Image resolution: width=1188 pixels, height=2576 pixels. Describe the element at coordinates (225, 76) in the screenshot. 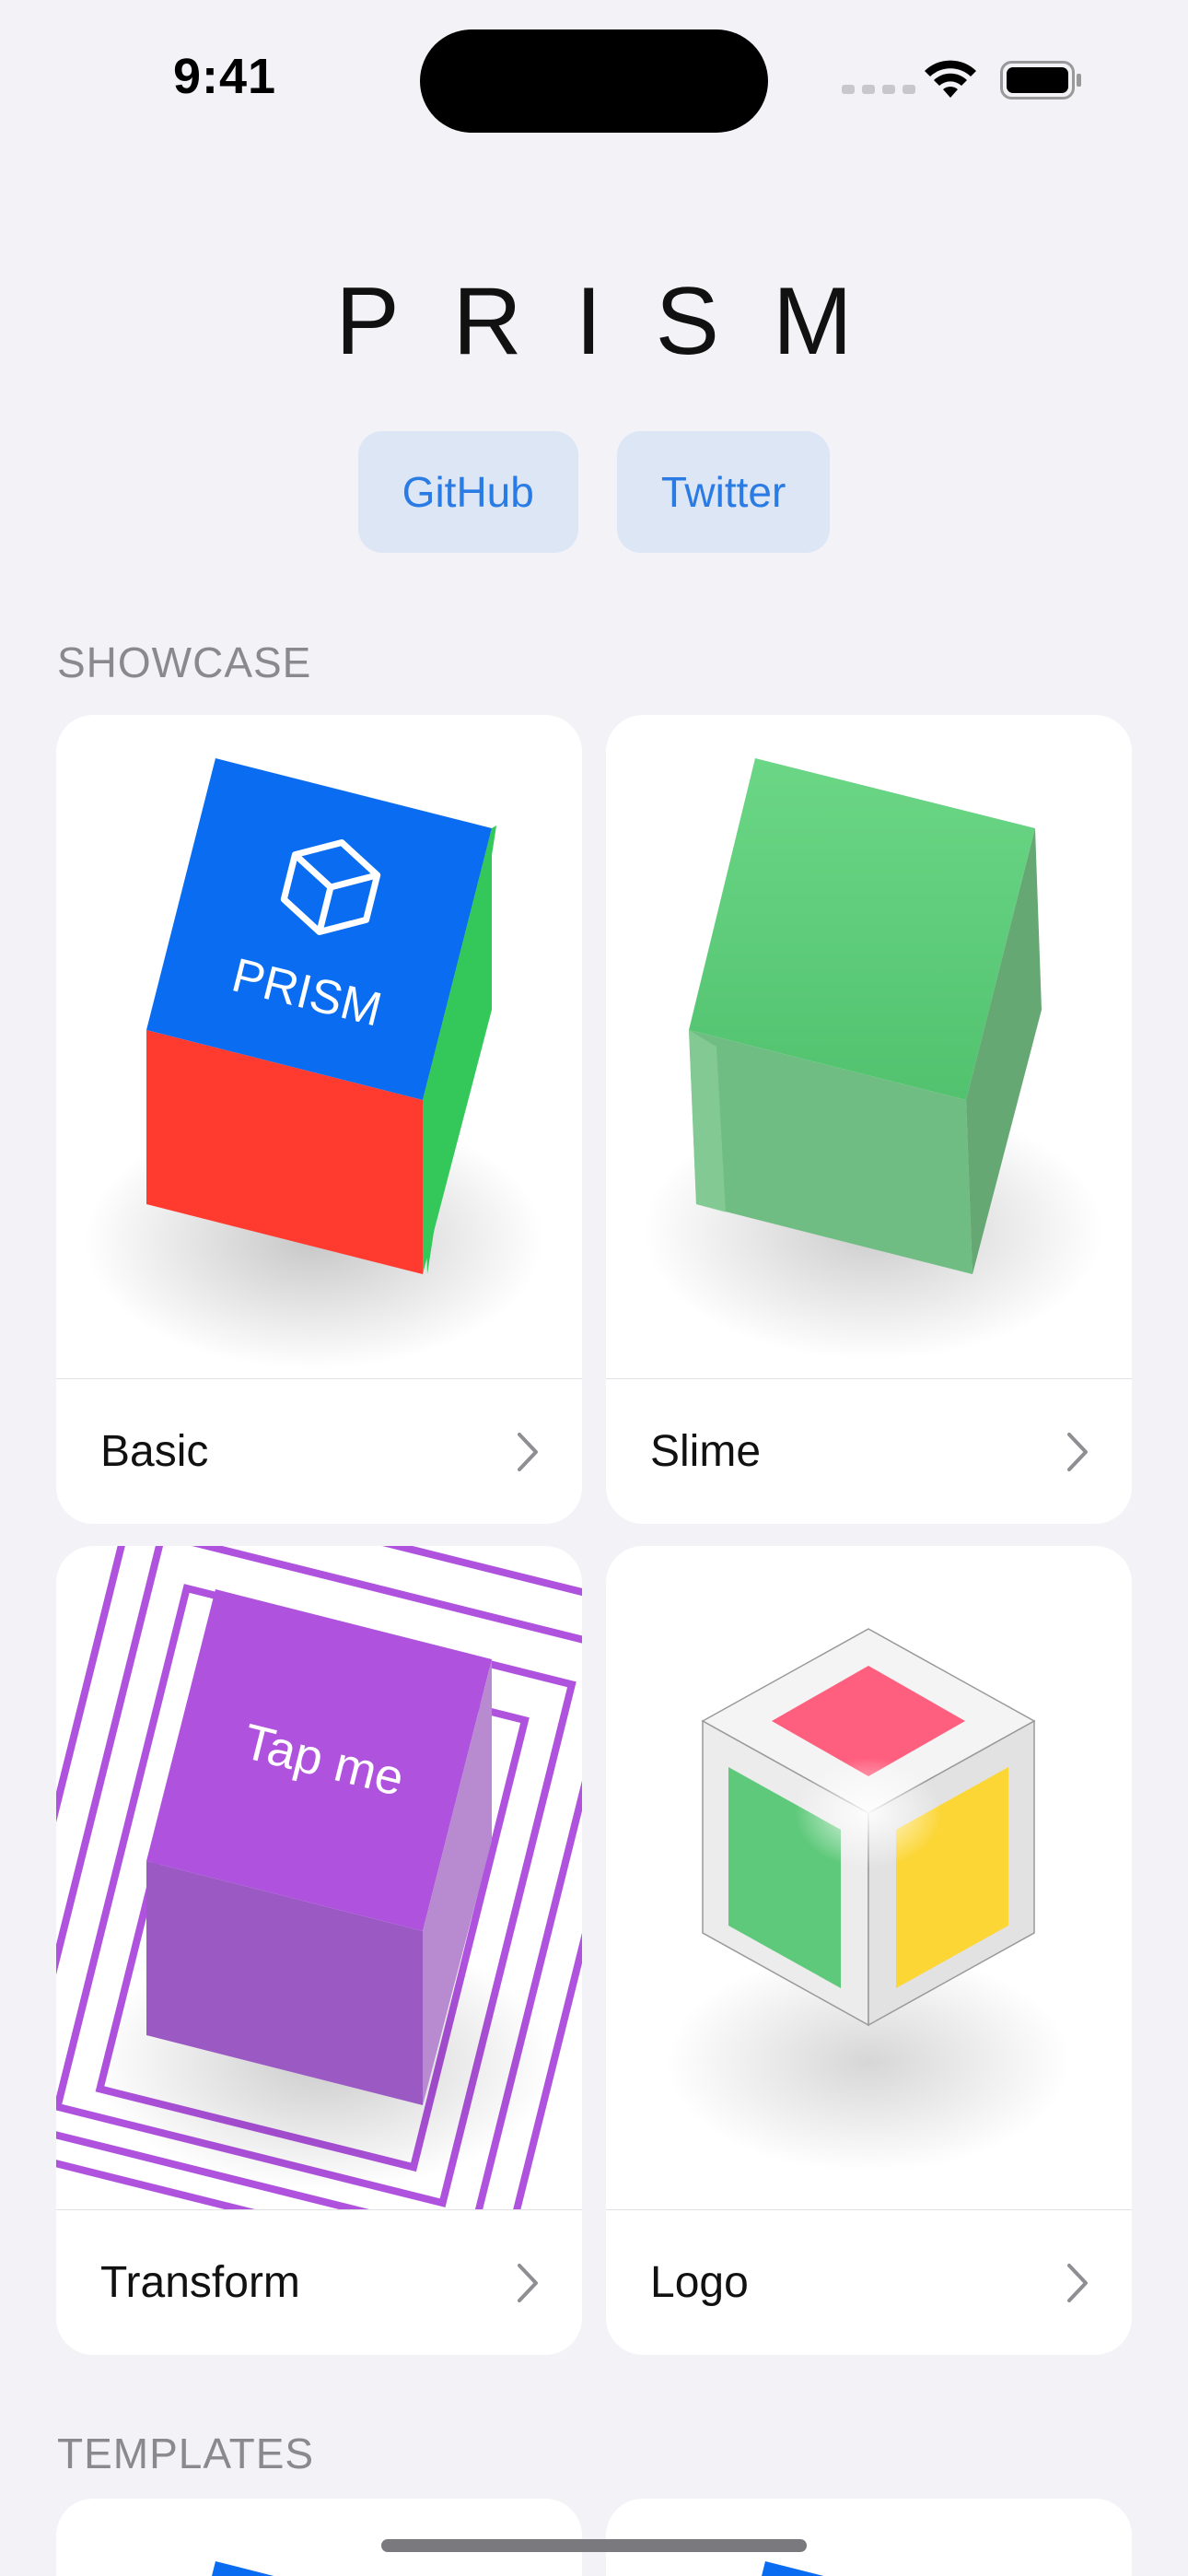

I see `status-time: 9:41` at that location.